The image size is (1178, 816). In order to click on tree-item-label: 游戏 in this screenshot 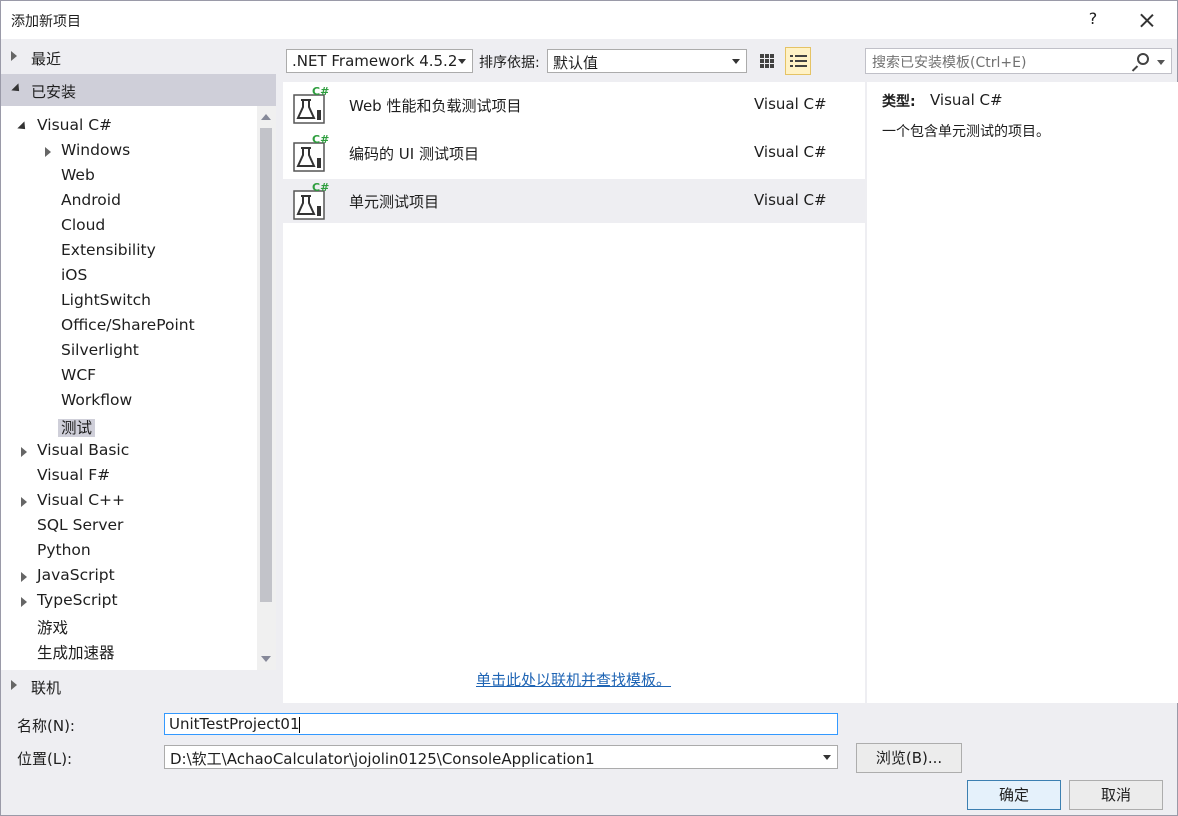, I will do `click(53, 628)`.